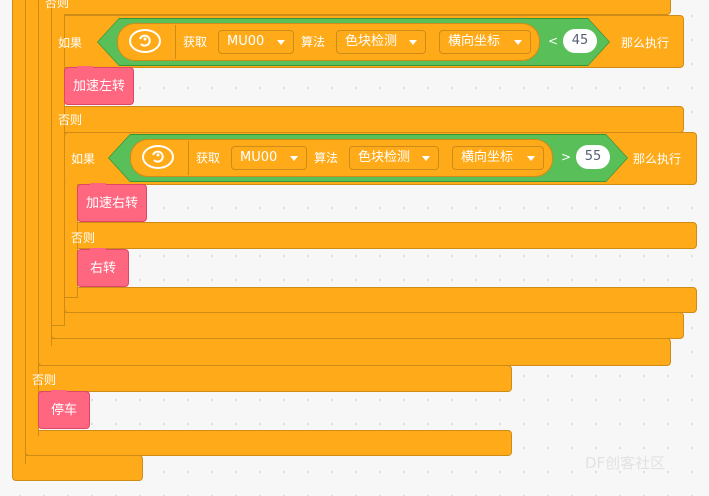 This screenshot has width=709, height=496. Describe the element at coordinates (341, 158) in the screenshot. I see `condition-2-sensor-reporter: 获取 MU00 算法 色块检测 横向坐标` at that location.